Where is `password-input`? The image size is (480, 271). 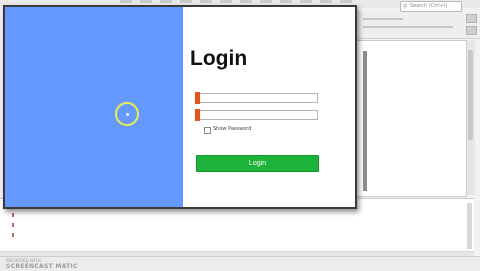
password-input is located at coordinates (258, 115).